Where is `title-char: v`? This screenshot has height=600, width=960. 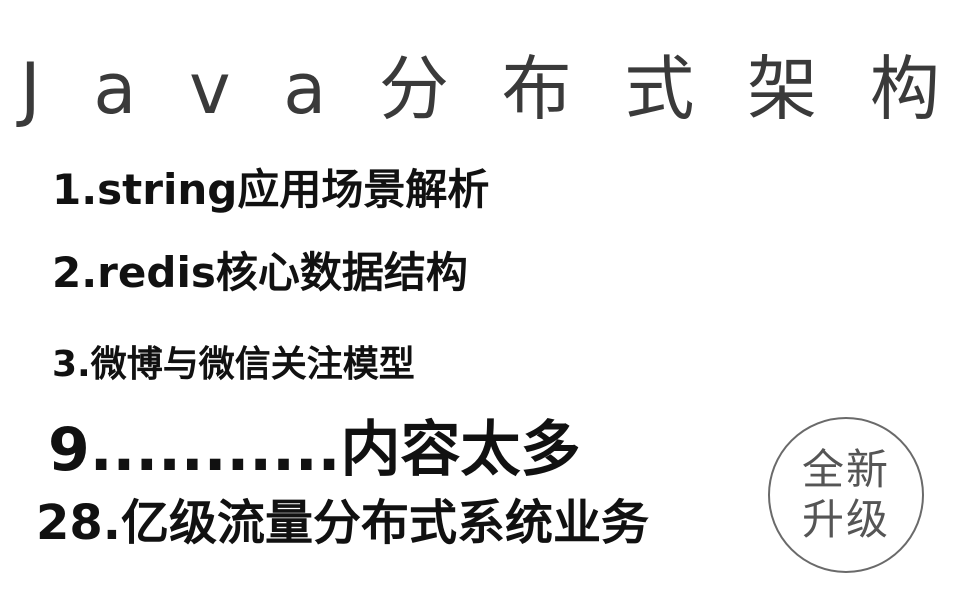 title-char: v is located at coordinates (210, 89).